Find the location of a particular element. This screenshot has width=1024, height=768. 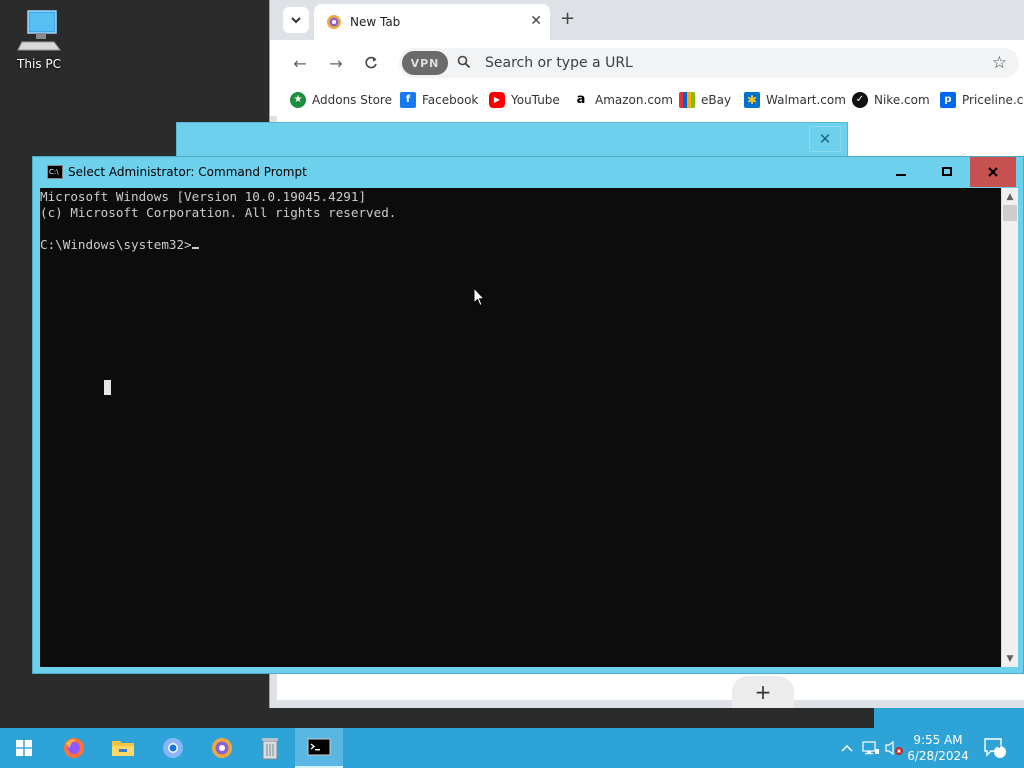

search-icon is located at coordinates (464, 63).